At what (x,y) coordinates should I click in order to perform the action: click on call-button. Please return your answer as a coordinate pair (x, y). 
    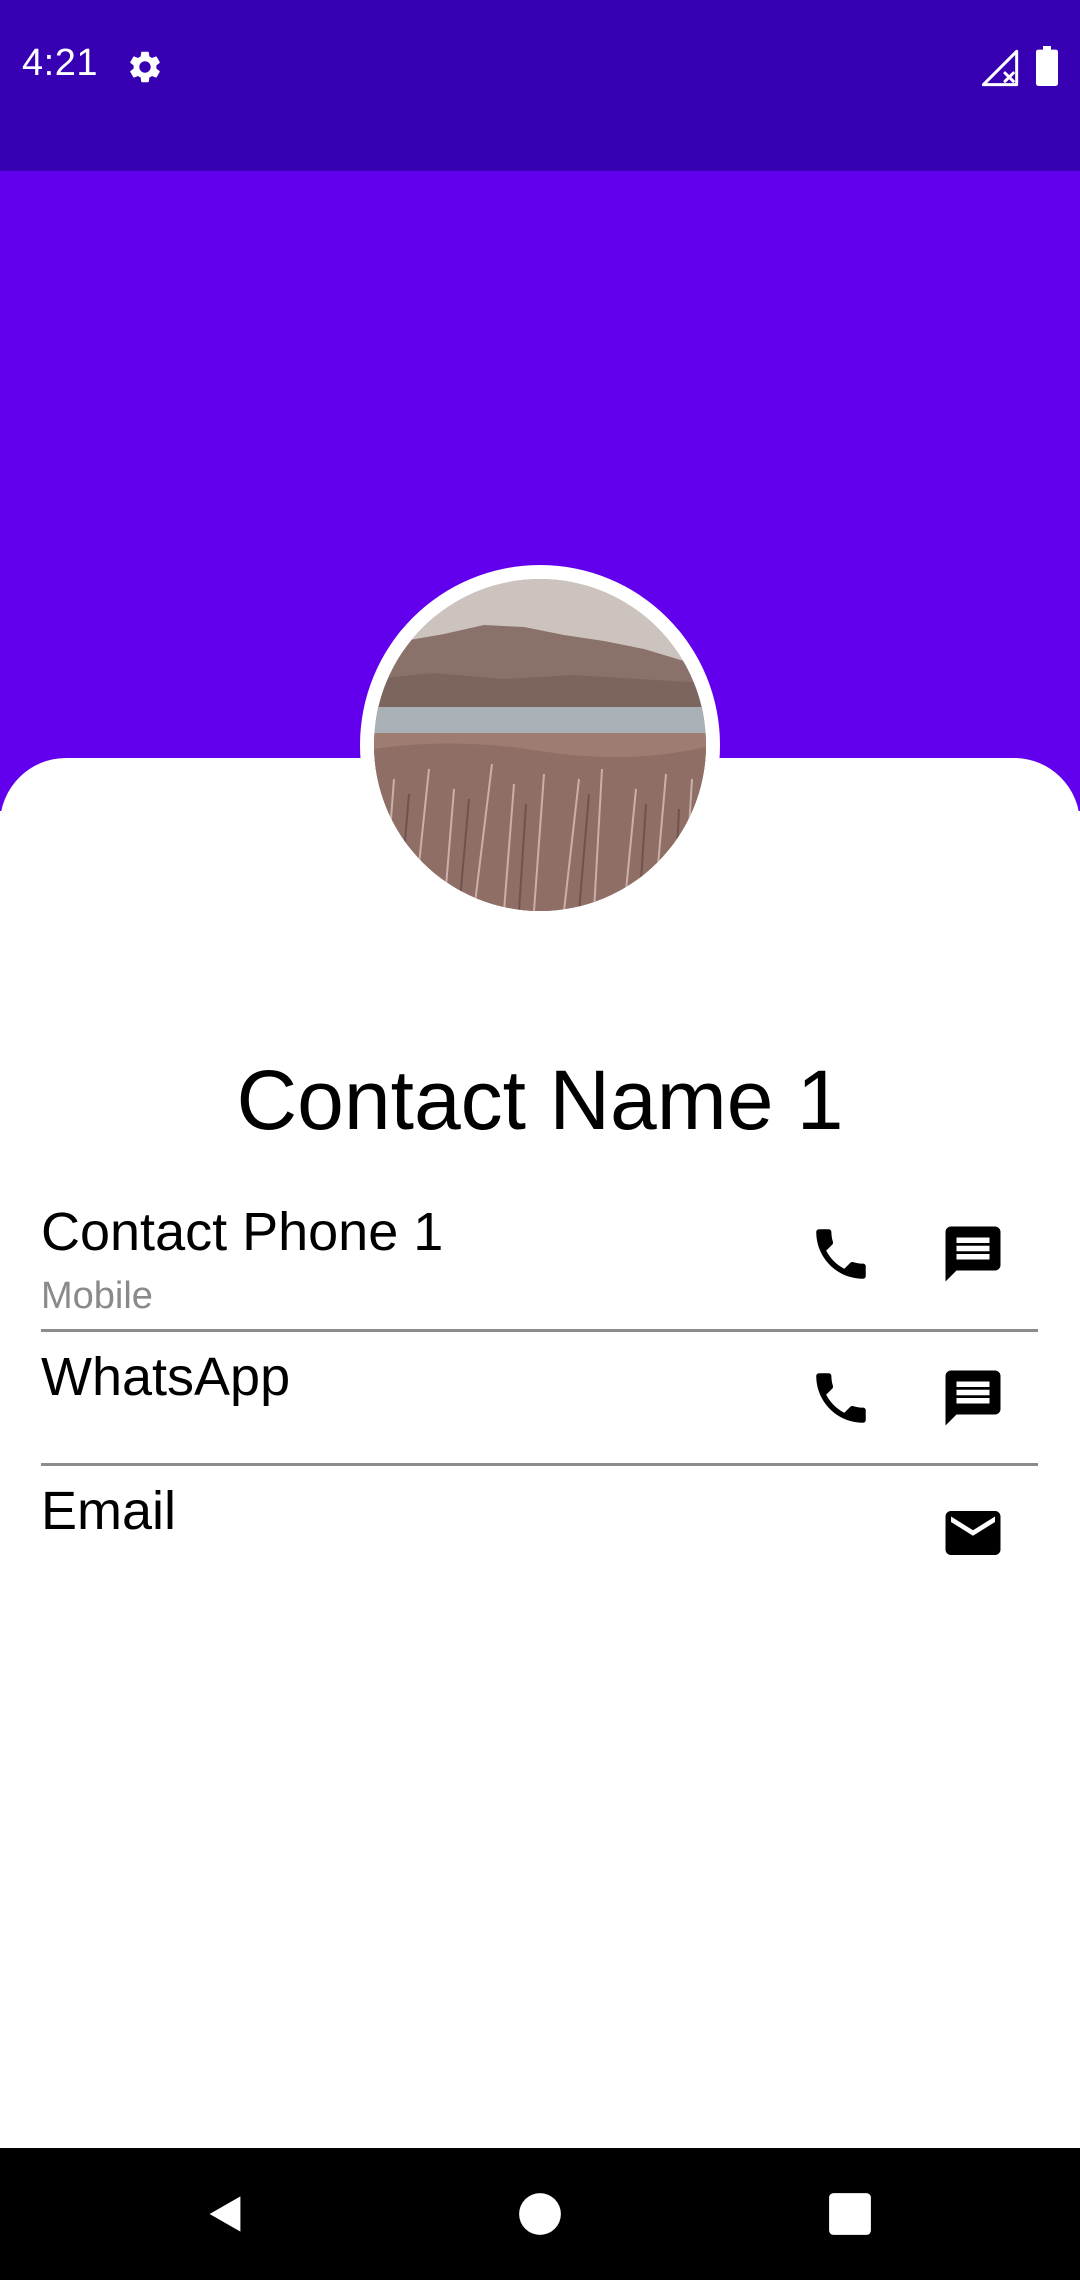
    Looking at the image, I should click on (841, 1254).